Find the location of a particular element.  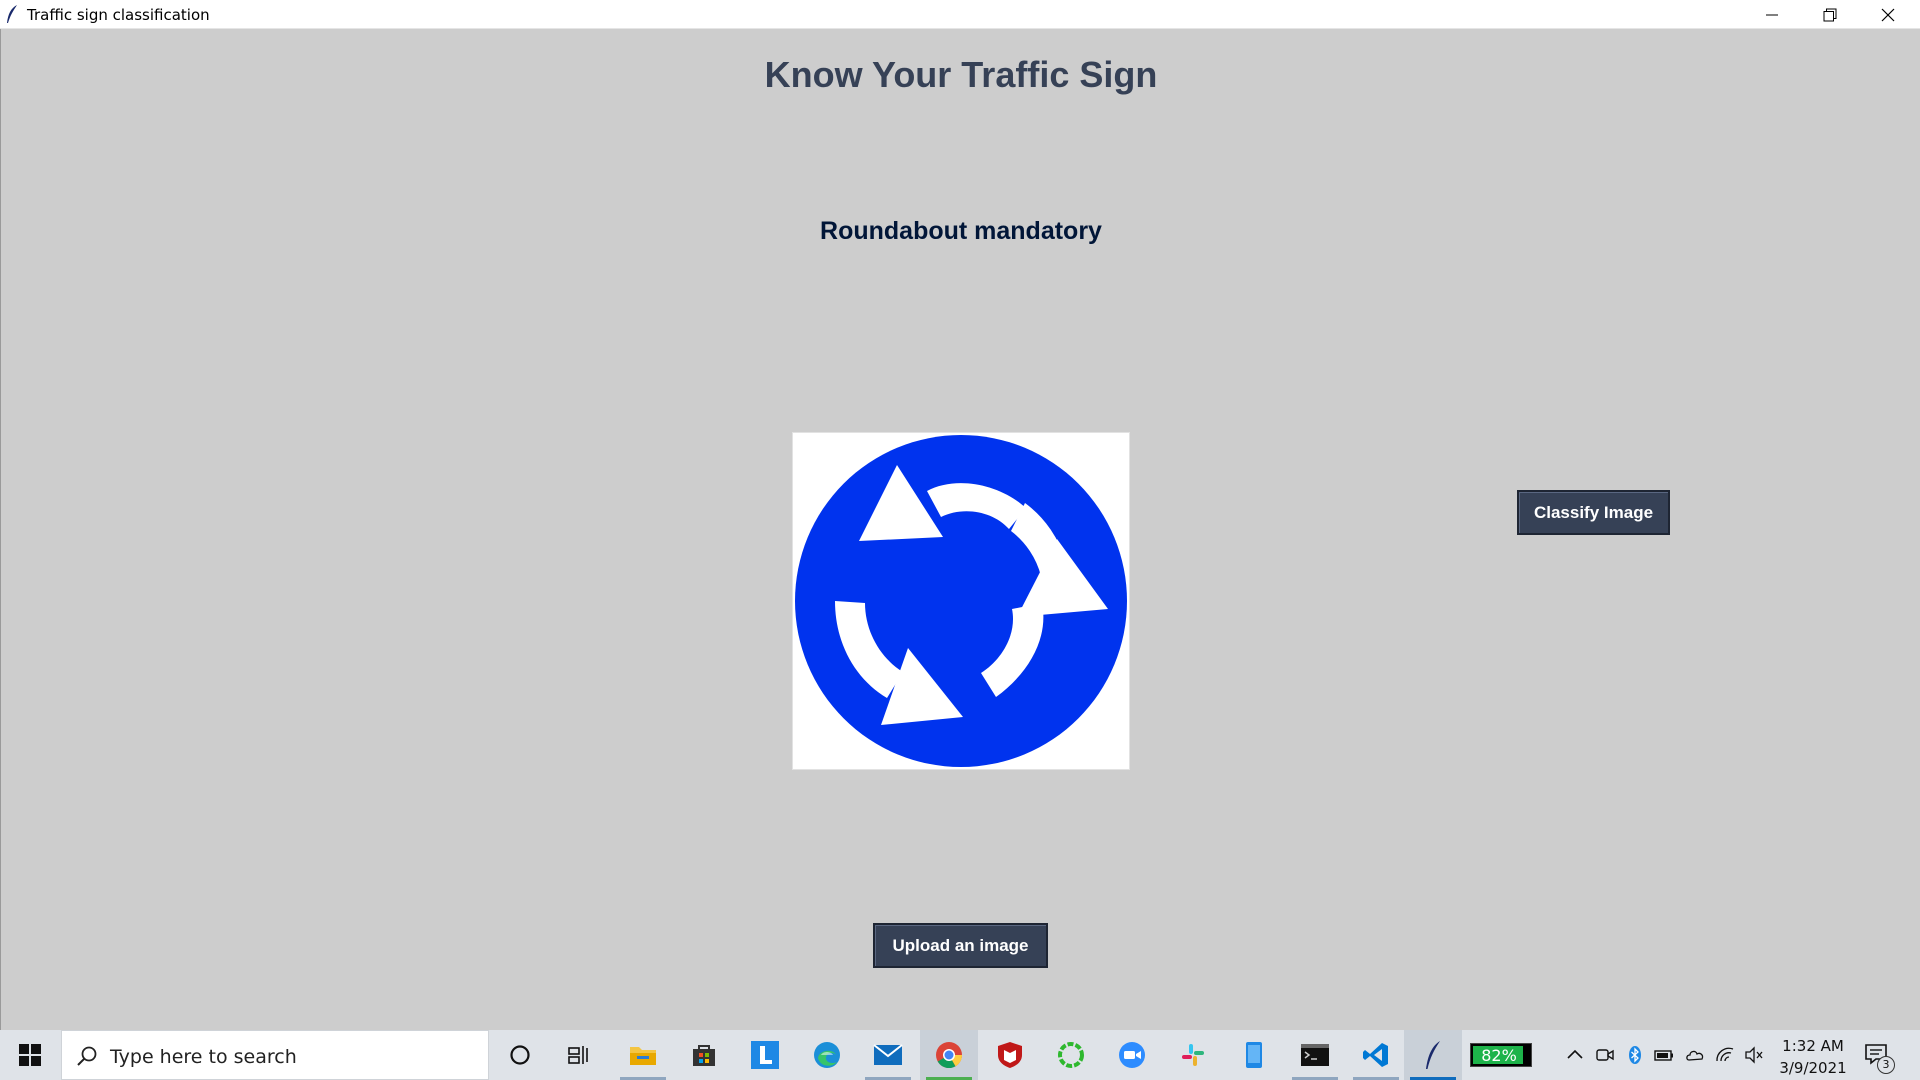

task-view-button is located at coordinates (580, 1055).